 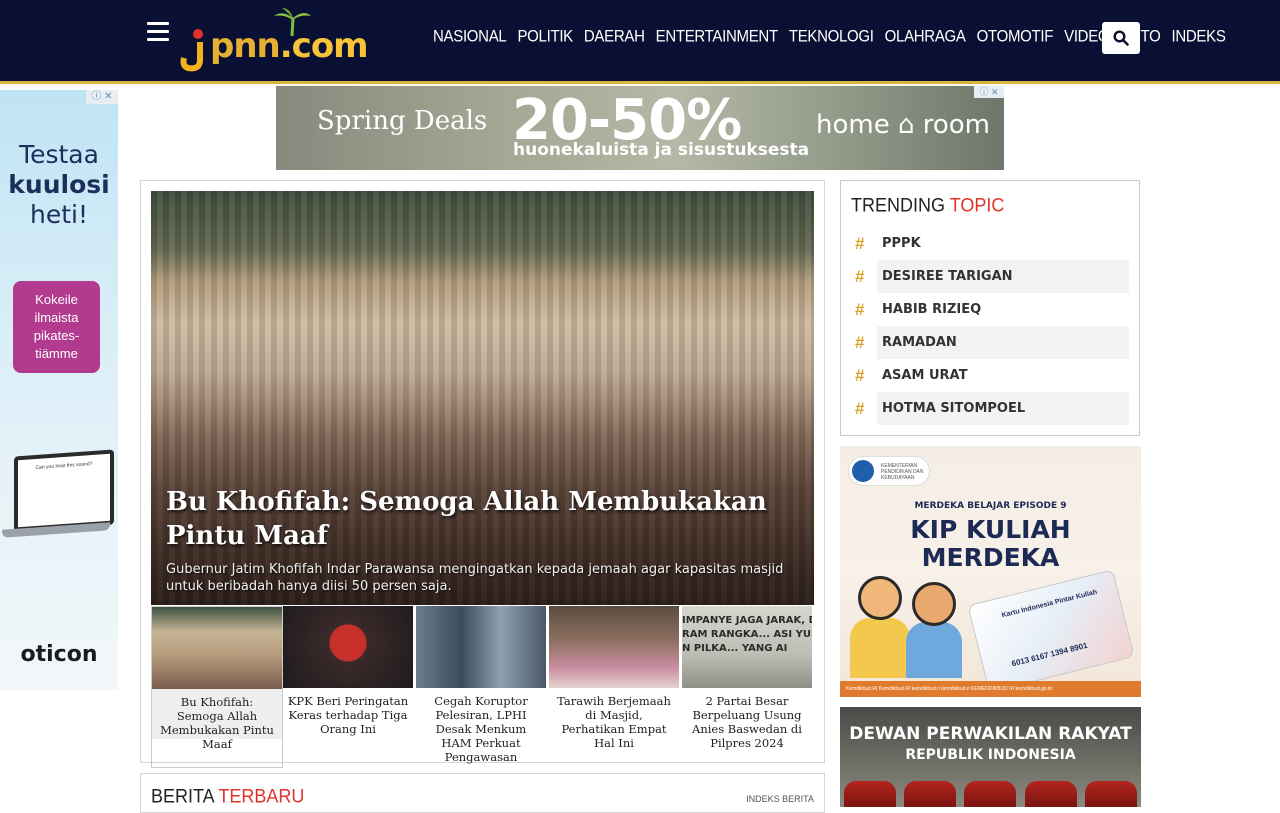 What do you see at coordinates (402, 121) in the screenshot?
I see `top-ad-left-text: Spring Deals` at bounding box center [402, 121].